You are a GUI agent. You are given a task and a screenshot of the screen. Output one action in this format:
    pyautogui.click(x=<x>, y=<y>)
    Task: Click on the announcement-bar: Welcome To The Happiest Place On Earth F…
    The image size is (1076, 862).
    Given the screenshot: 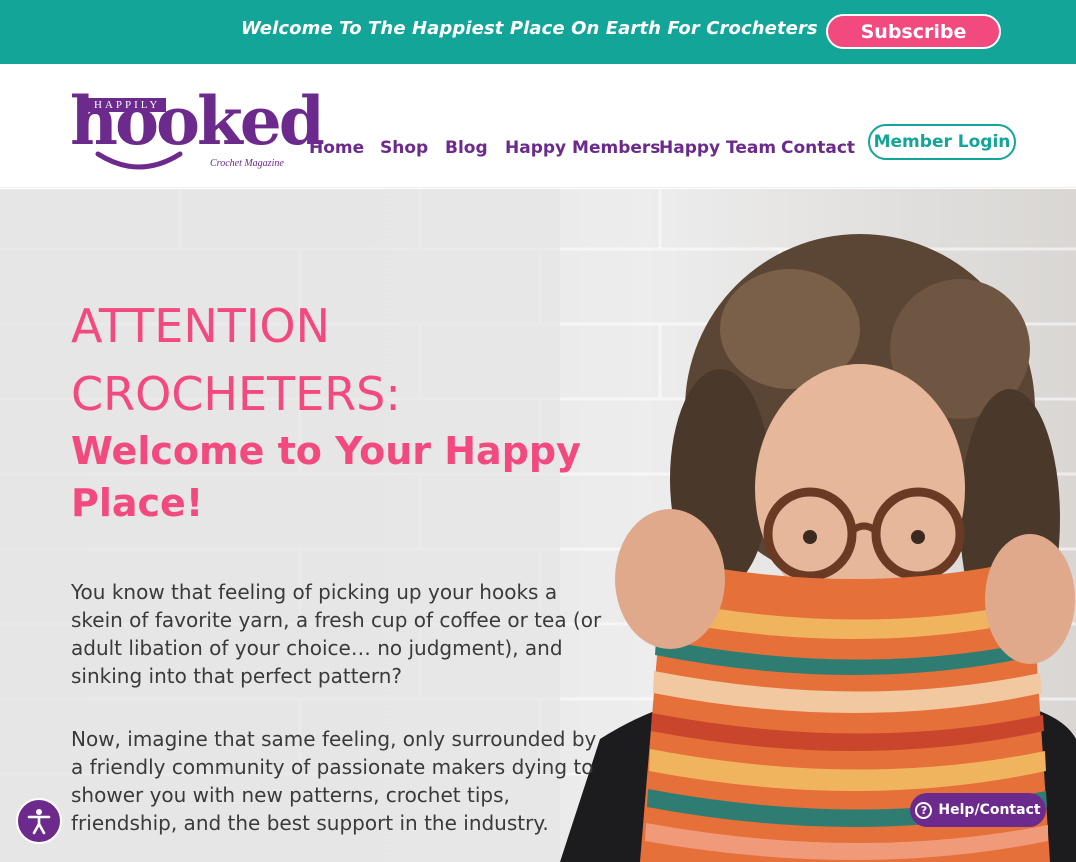 What is the action you would take?
    pyautogui.click(x=538, y=32)
    